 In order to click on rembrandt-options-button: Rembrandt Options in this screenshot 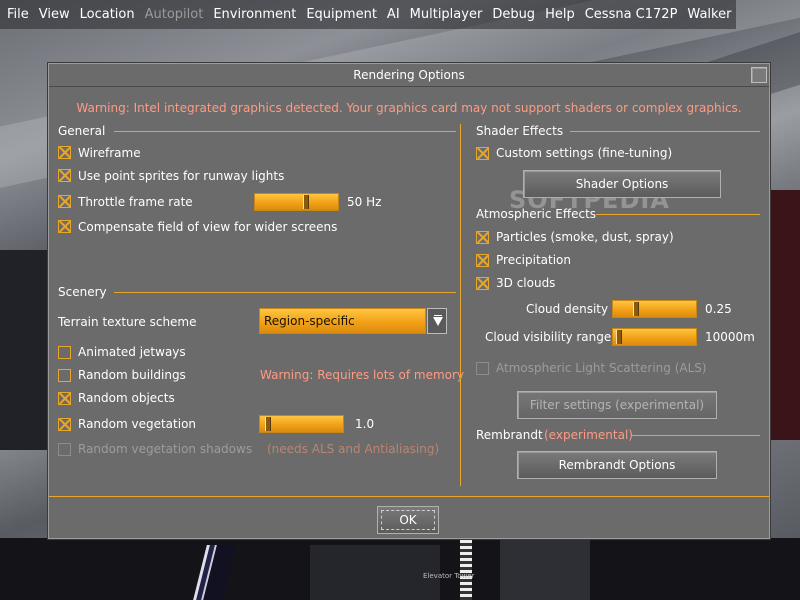, I will do `click(617, 465)`.